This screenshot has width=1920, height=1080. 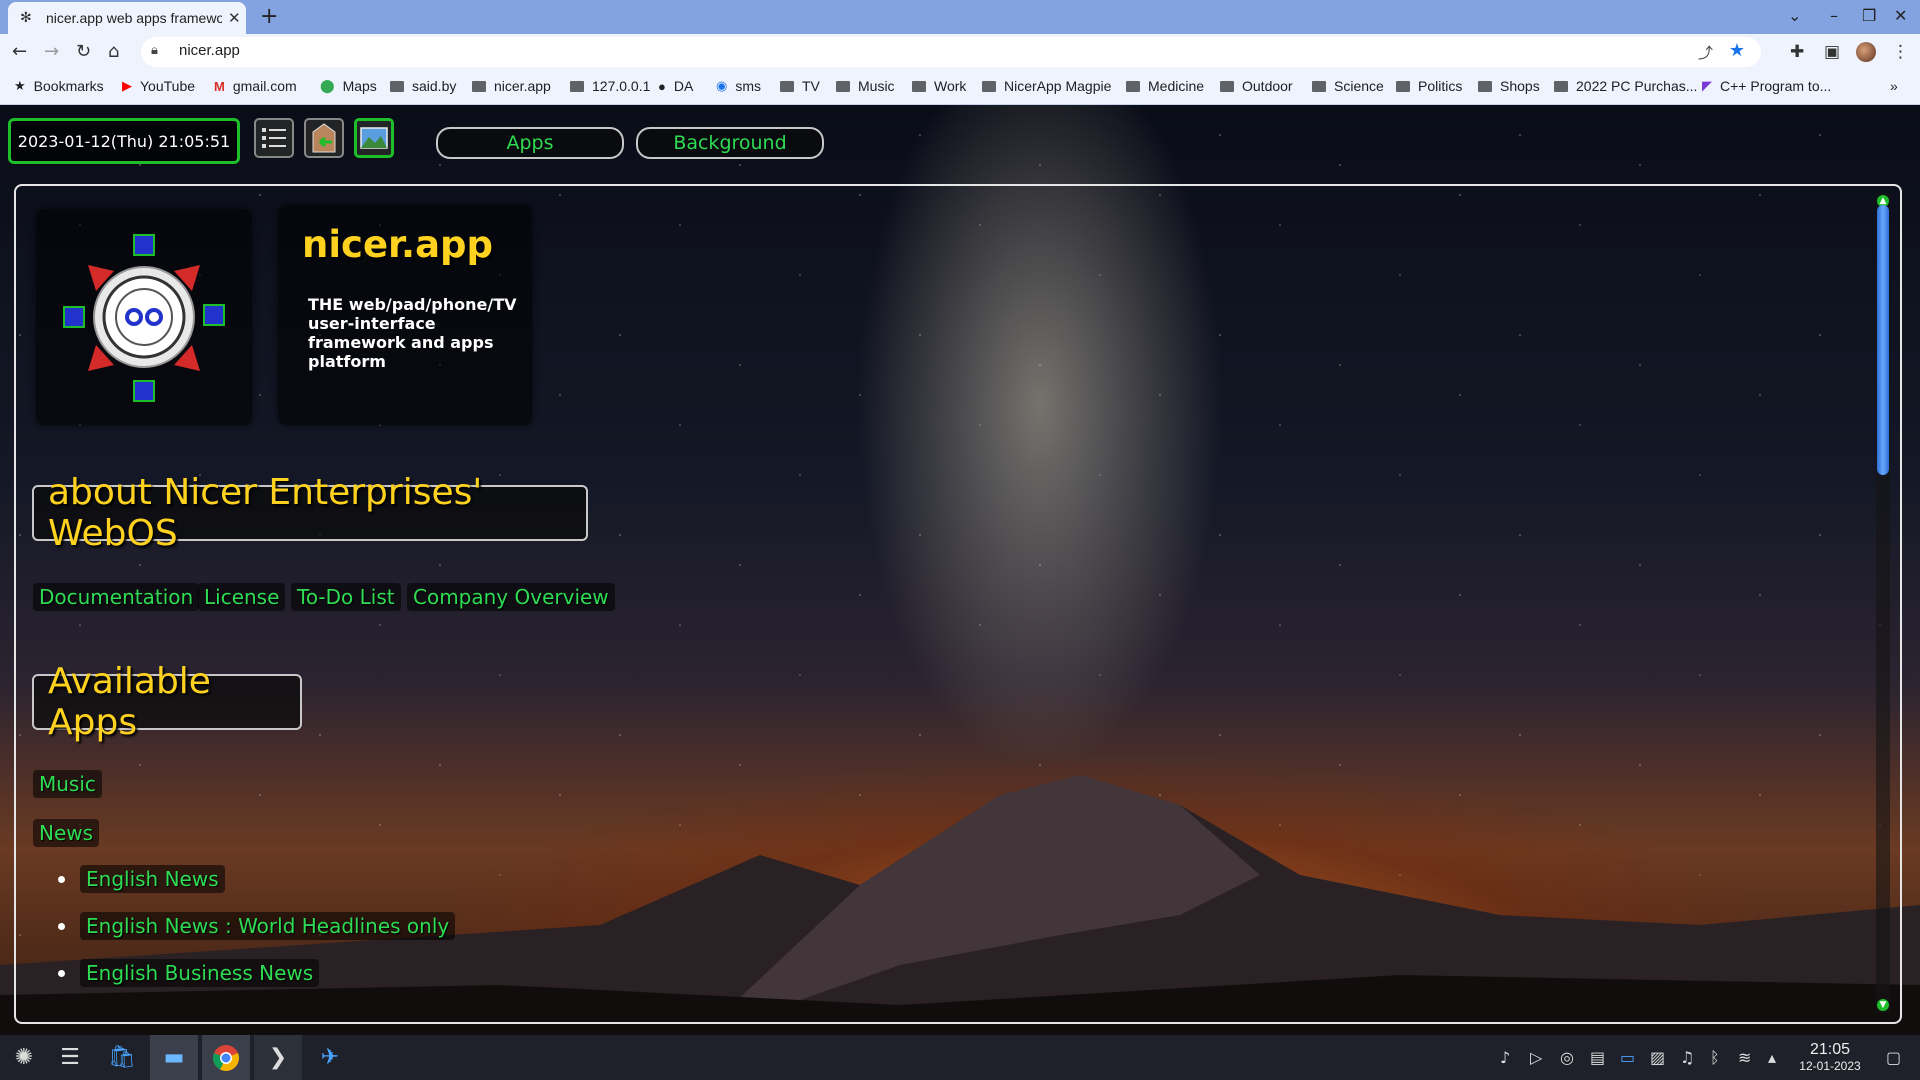 I want to click on business-news-link: English Business News, so click(x=200, y=973).